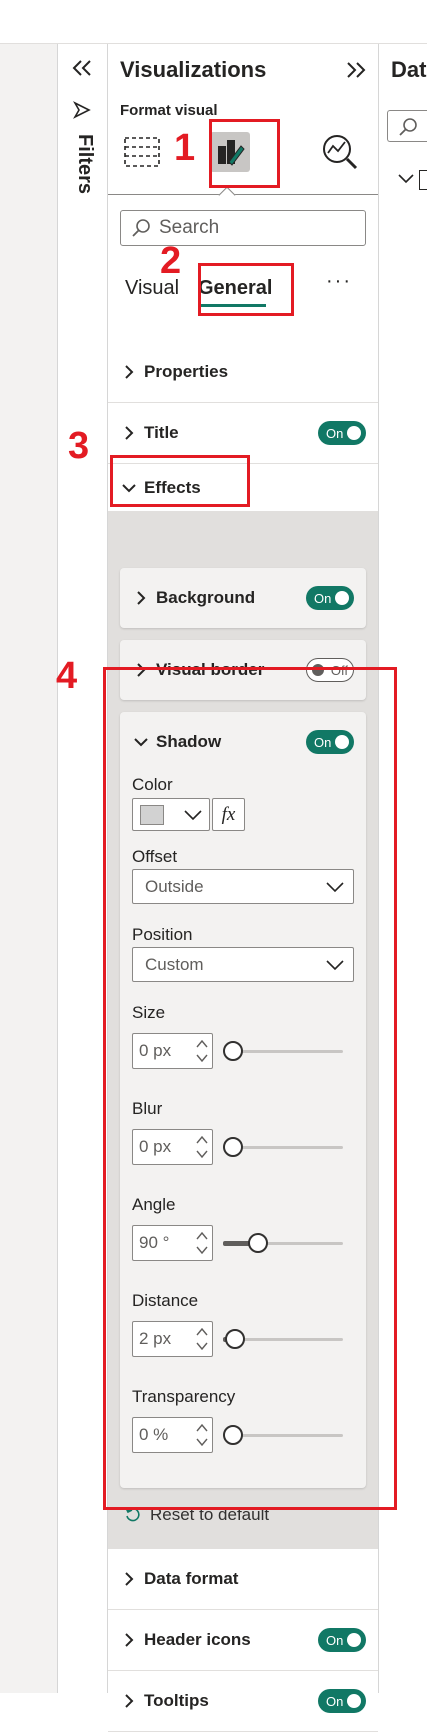 This screenshot has height=1732, width=427. Describe the element at coordinates (340, 152) in the screenshot. I see `analytics-icon` at that location.